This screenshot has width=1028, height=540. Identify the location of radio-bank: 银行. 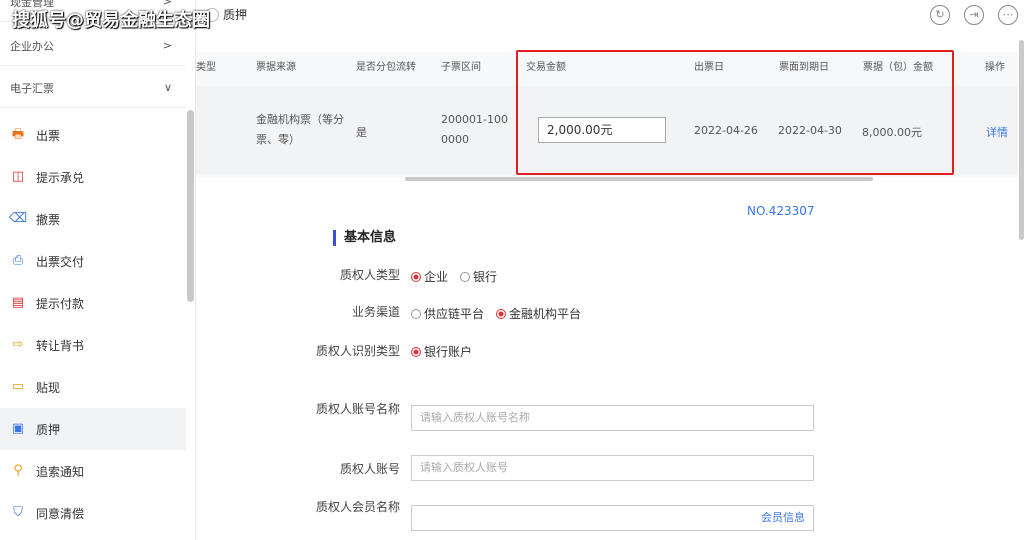
(478, 276).